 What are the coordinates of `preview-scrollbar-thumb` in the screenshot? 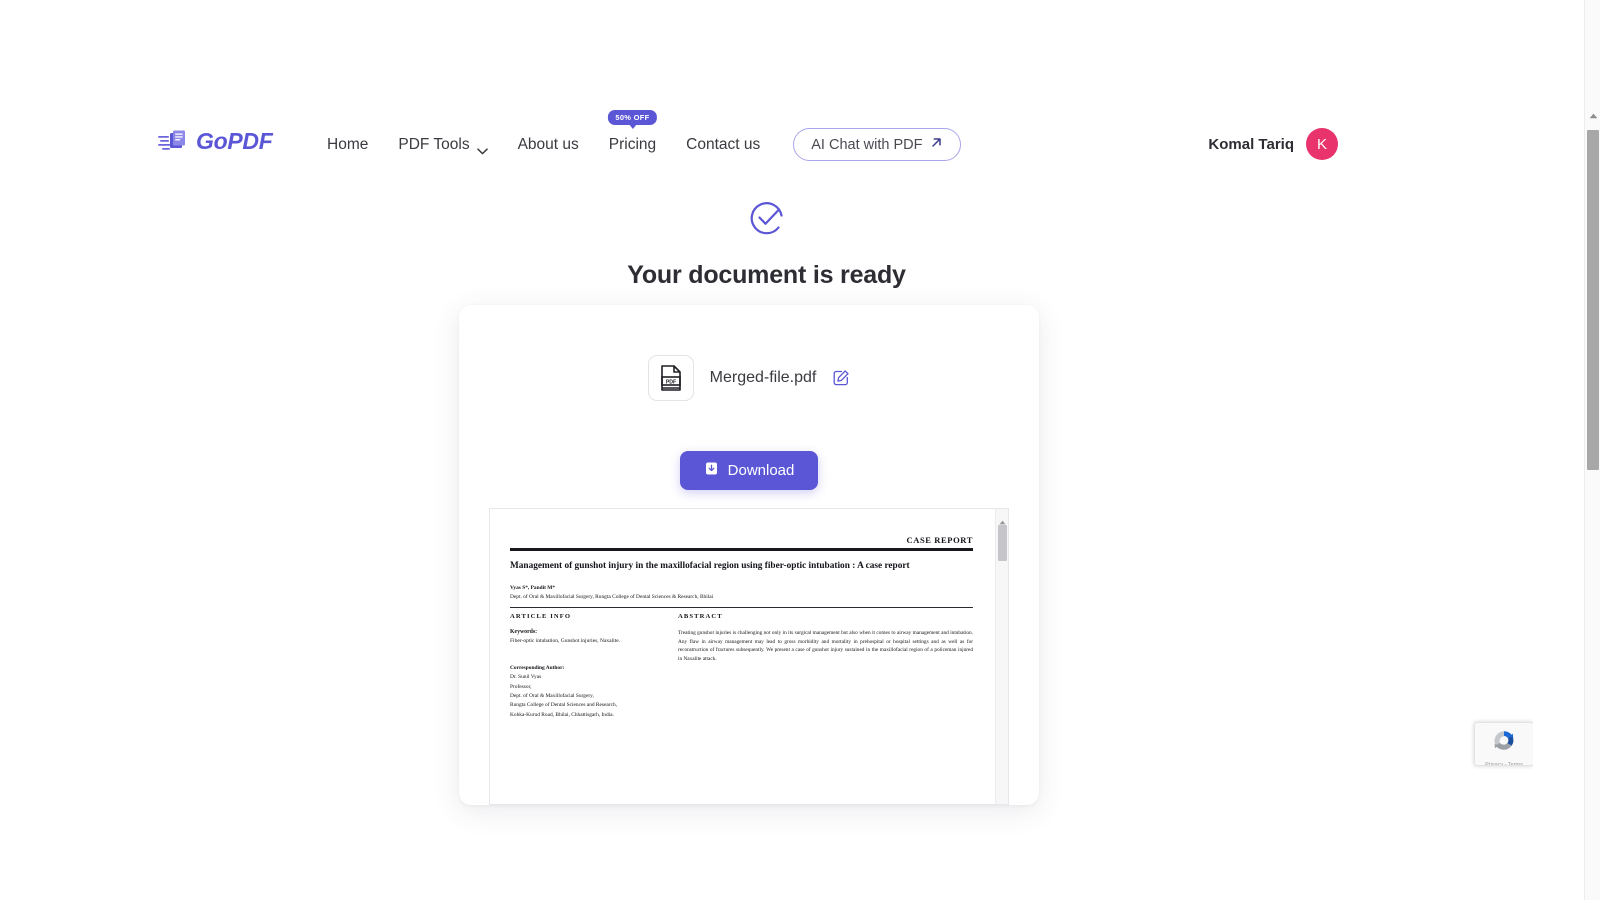 It's located at (1002, 543).